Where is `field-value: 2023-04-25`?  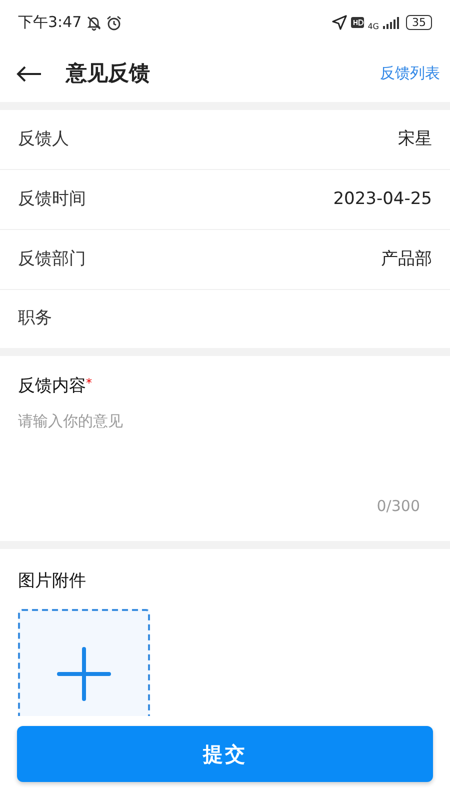
field-value: 2023-04-25 is located at coordinates (382, 199).